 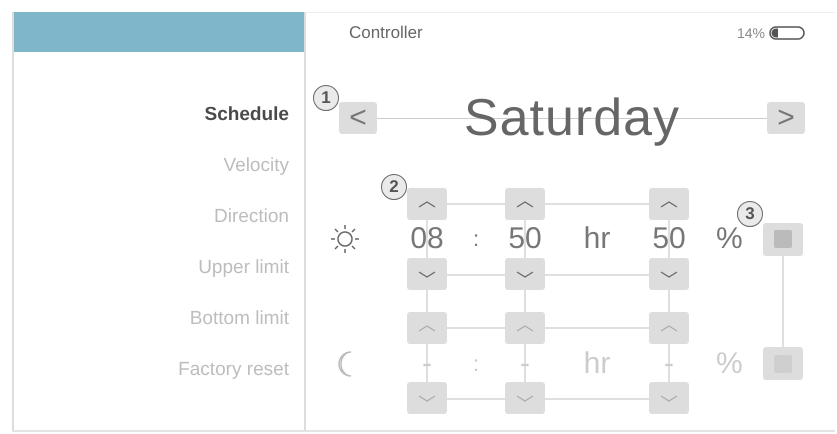 What do you see at coordinates (729, 363) in the screenshot?
I see `percent-sign: %` at bounding box center [729, 363].